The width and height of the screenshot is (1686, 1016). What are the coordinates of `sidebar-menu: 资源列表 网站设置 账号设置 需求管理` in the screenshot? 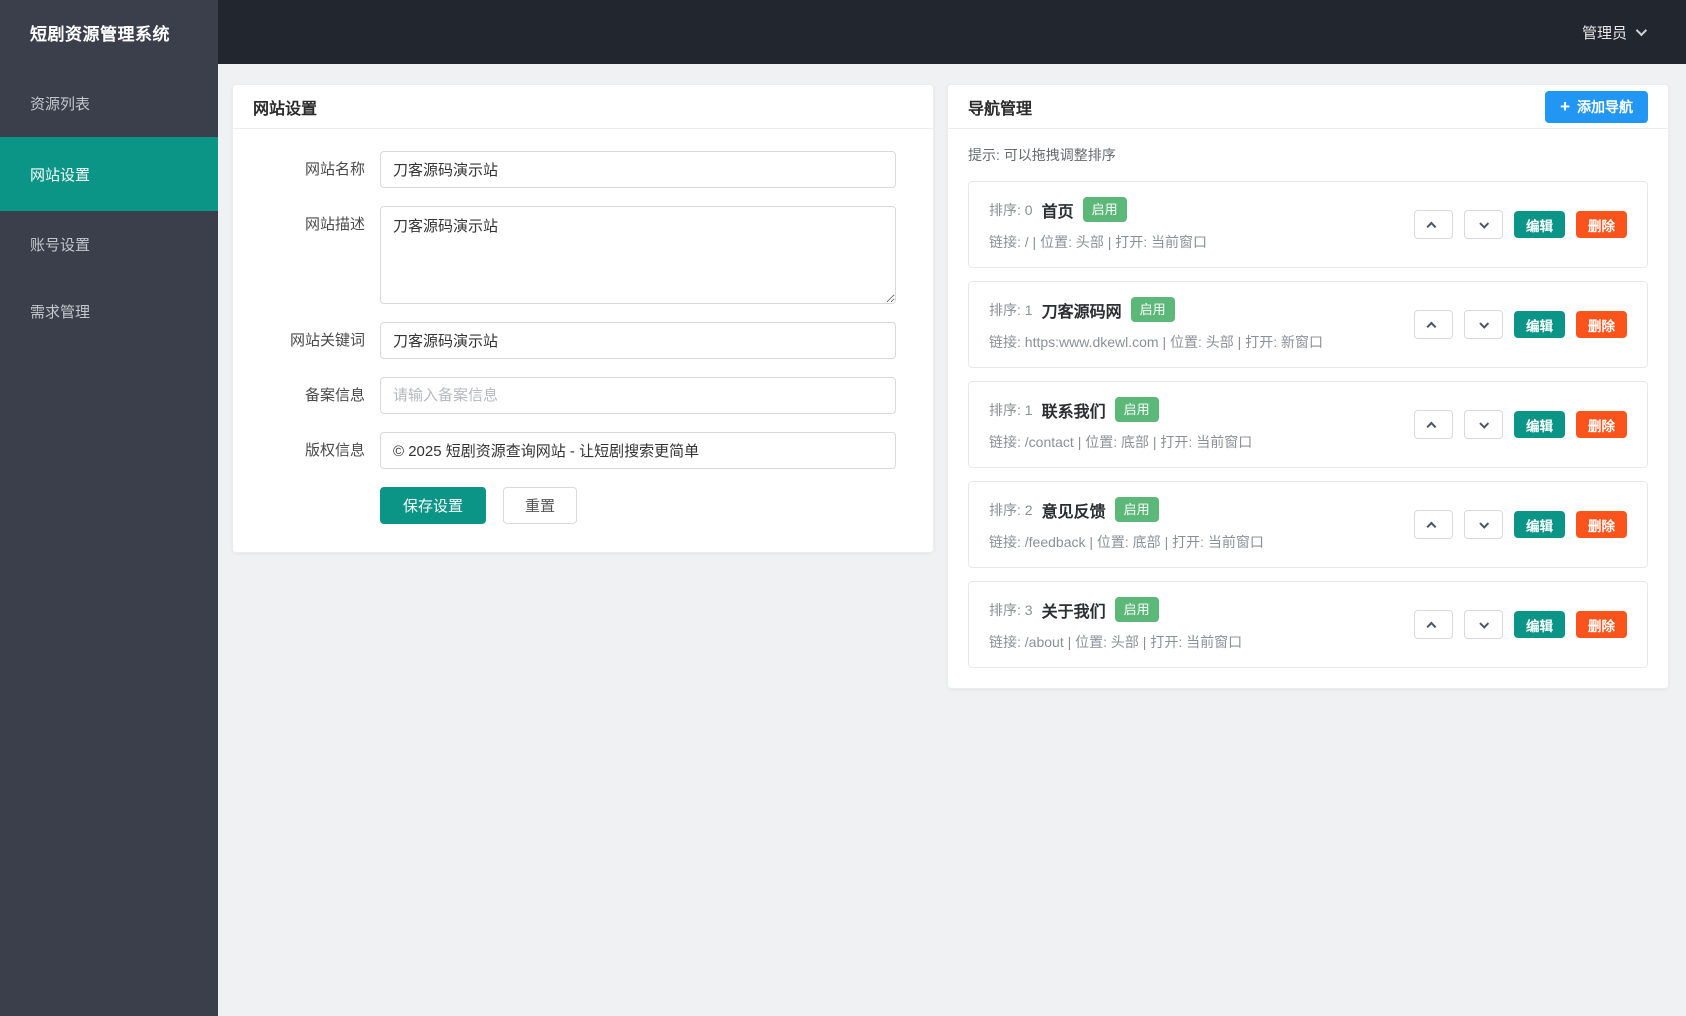 It's located at (109, 204).